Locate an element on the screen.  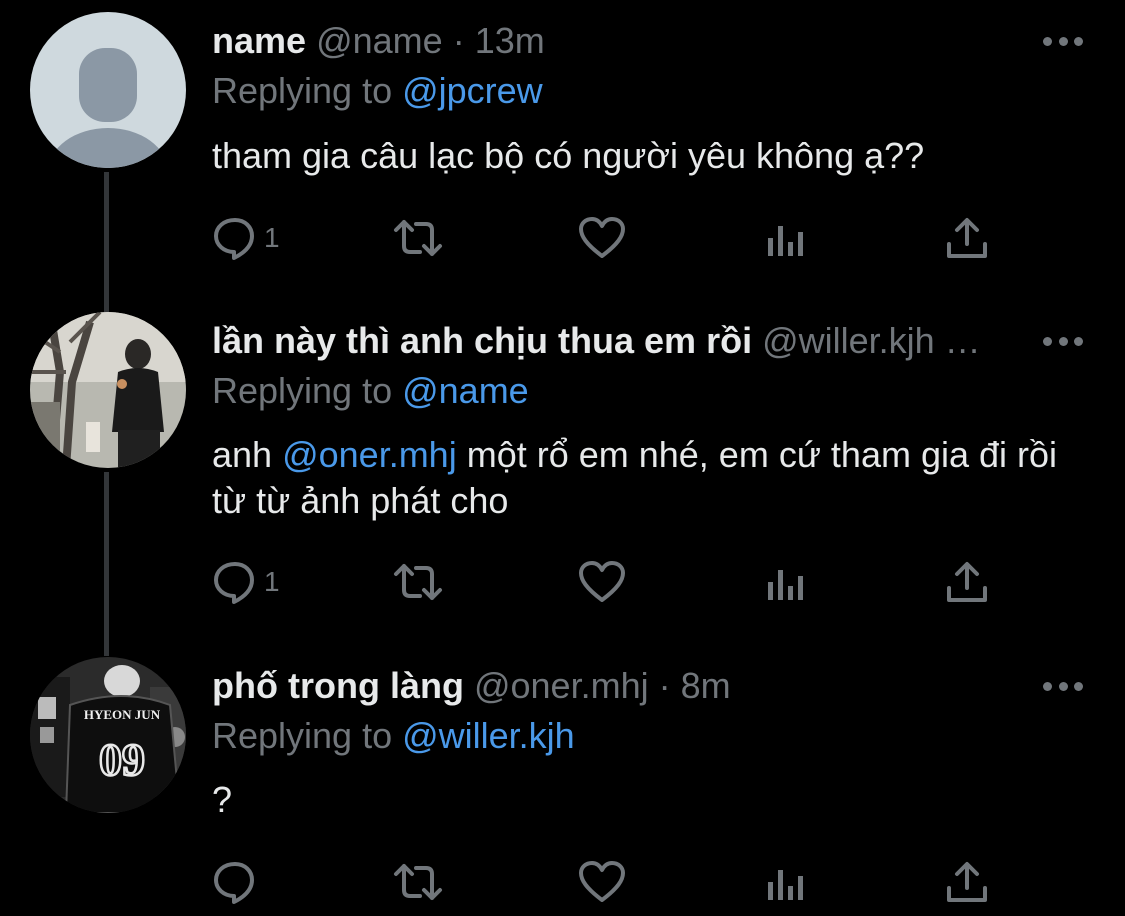
jersey-number: 09 is located at coordinates (122, 759).